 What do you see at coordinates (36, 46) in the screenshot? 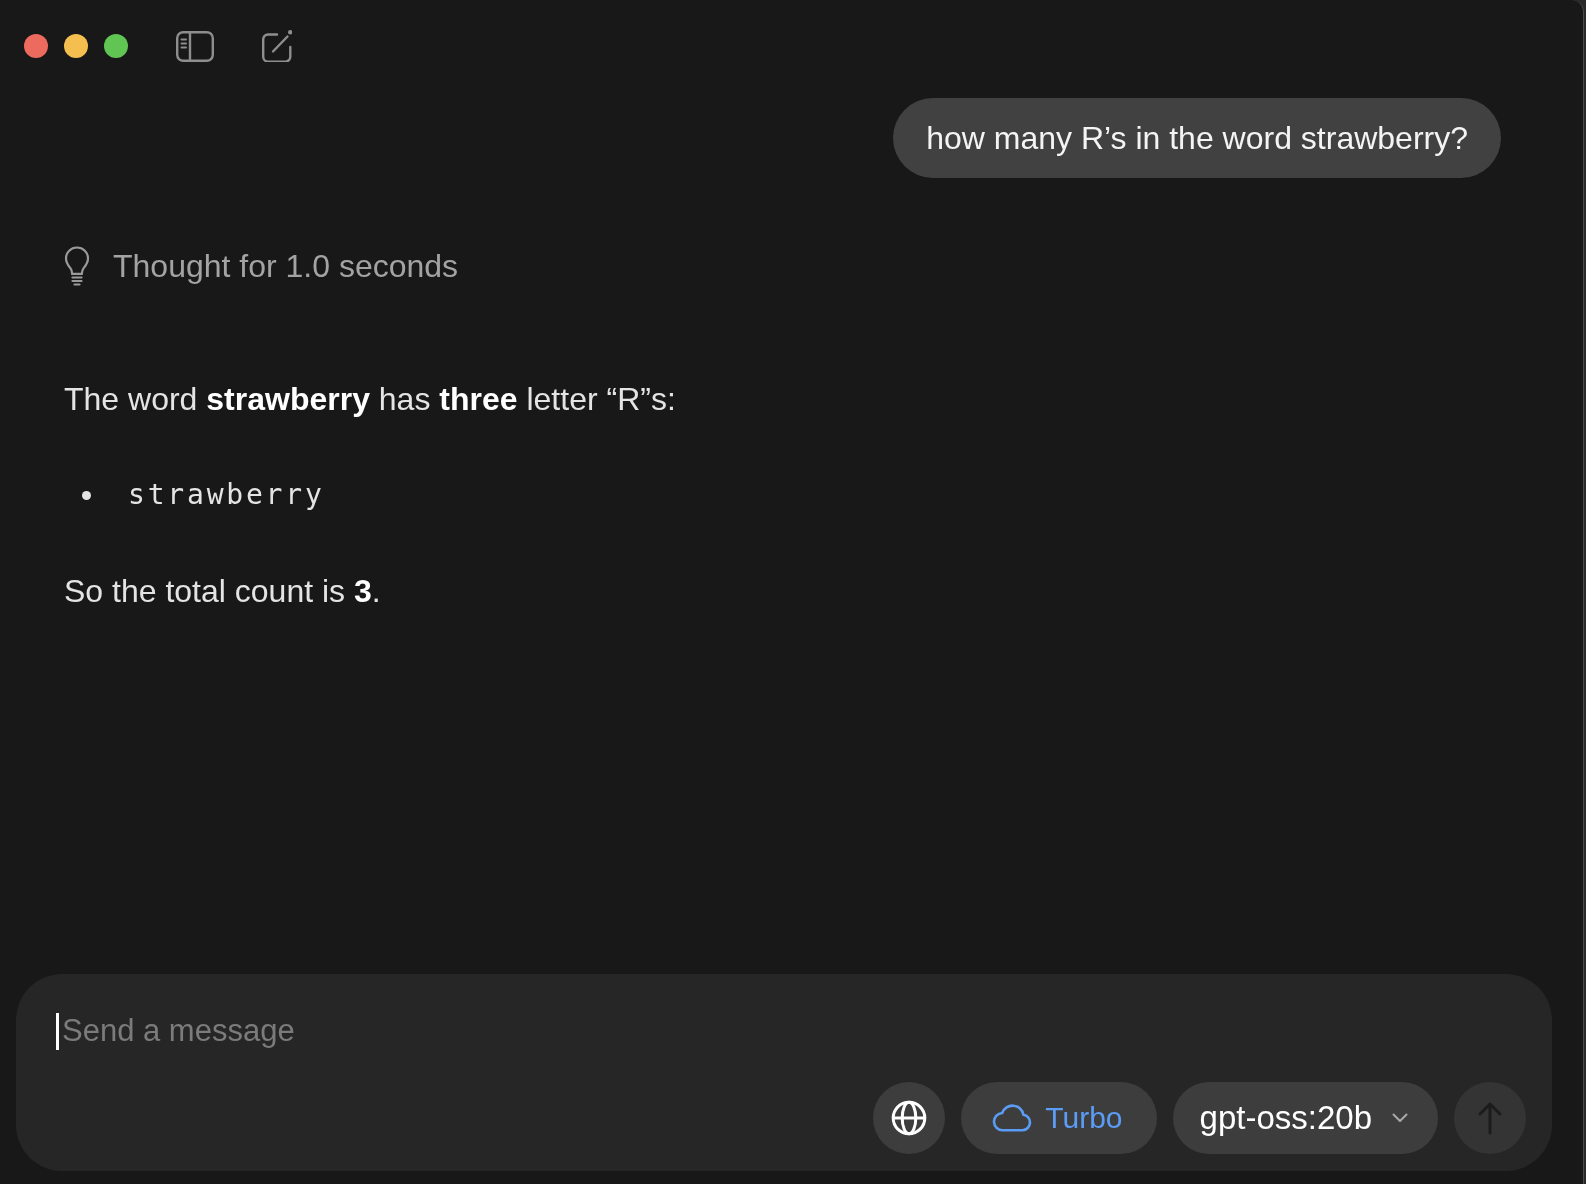
I see `close-button` at bounding box center [36, 46].